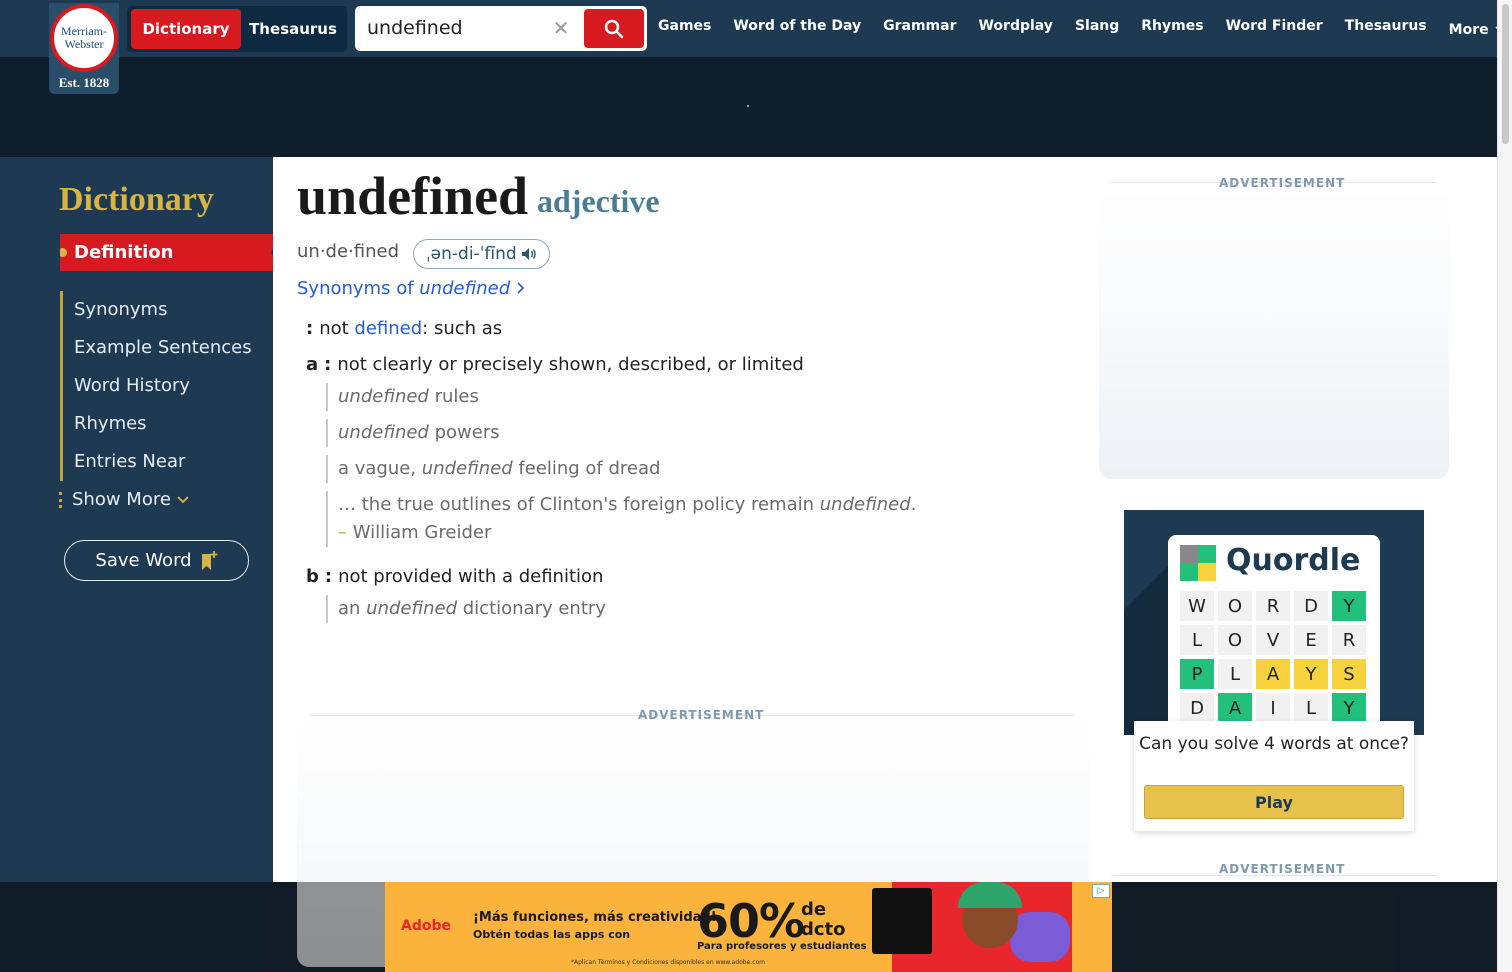 Image resolution: width=1512 pixels, height=972 pixels. I want to click on ad-label-right-top: ADVERTISEMENT, so click(1282, 183).